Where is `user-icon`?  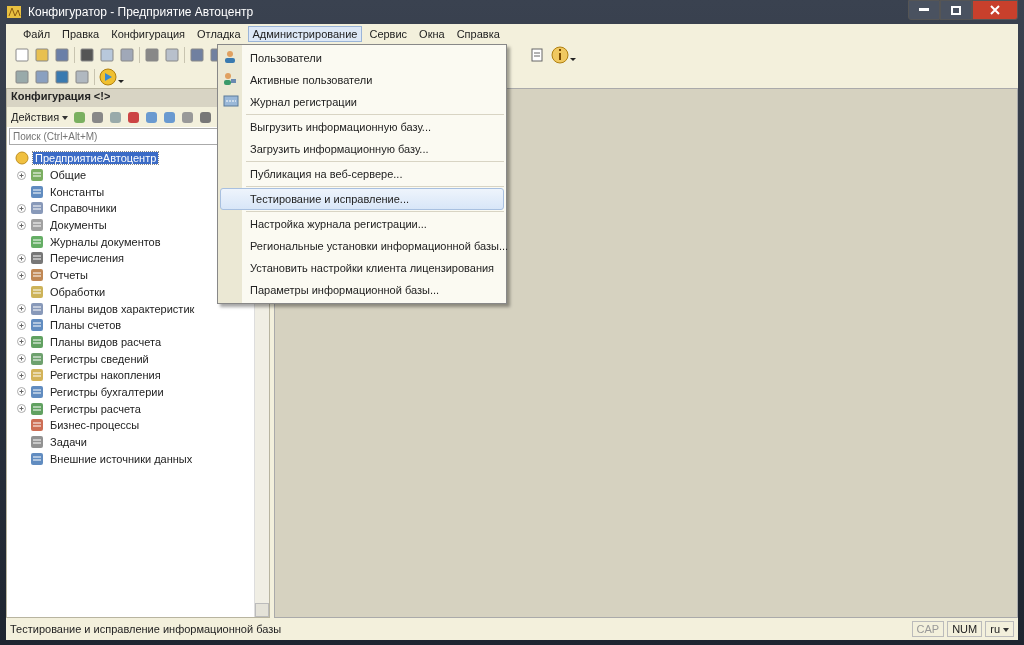
user-icon is located at coordinates (230, 57).